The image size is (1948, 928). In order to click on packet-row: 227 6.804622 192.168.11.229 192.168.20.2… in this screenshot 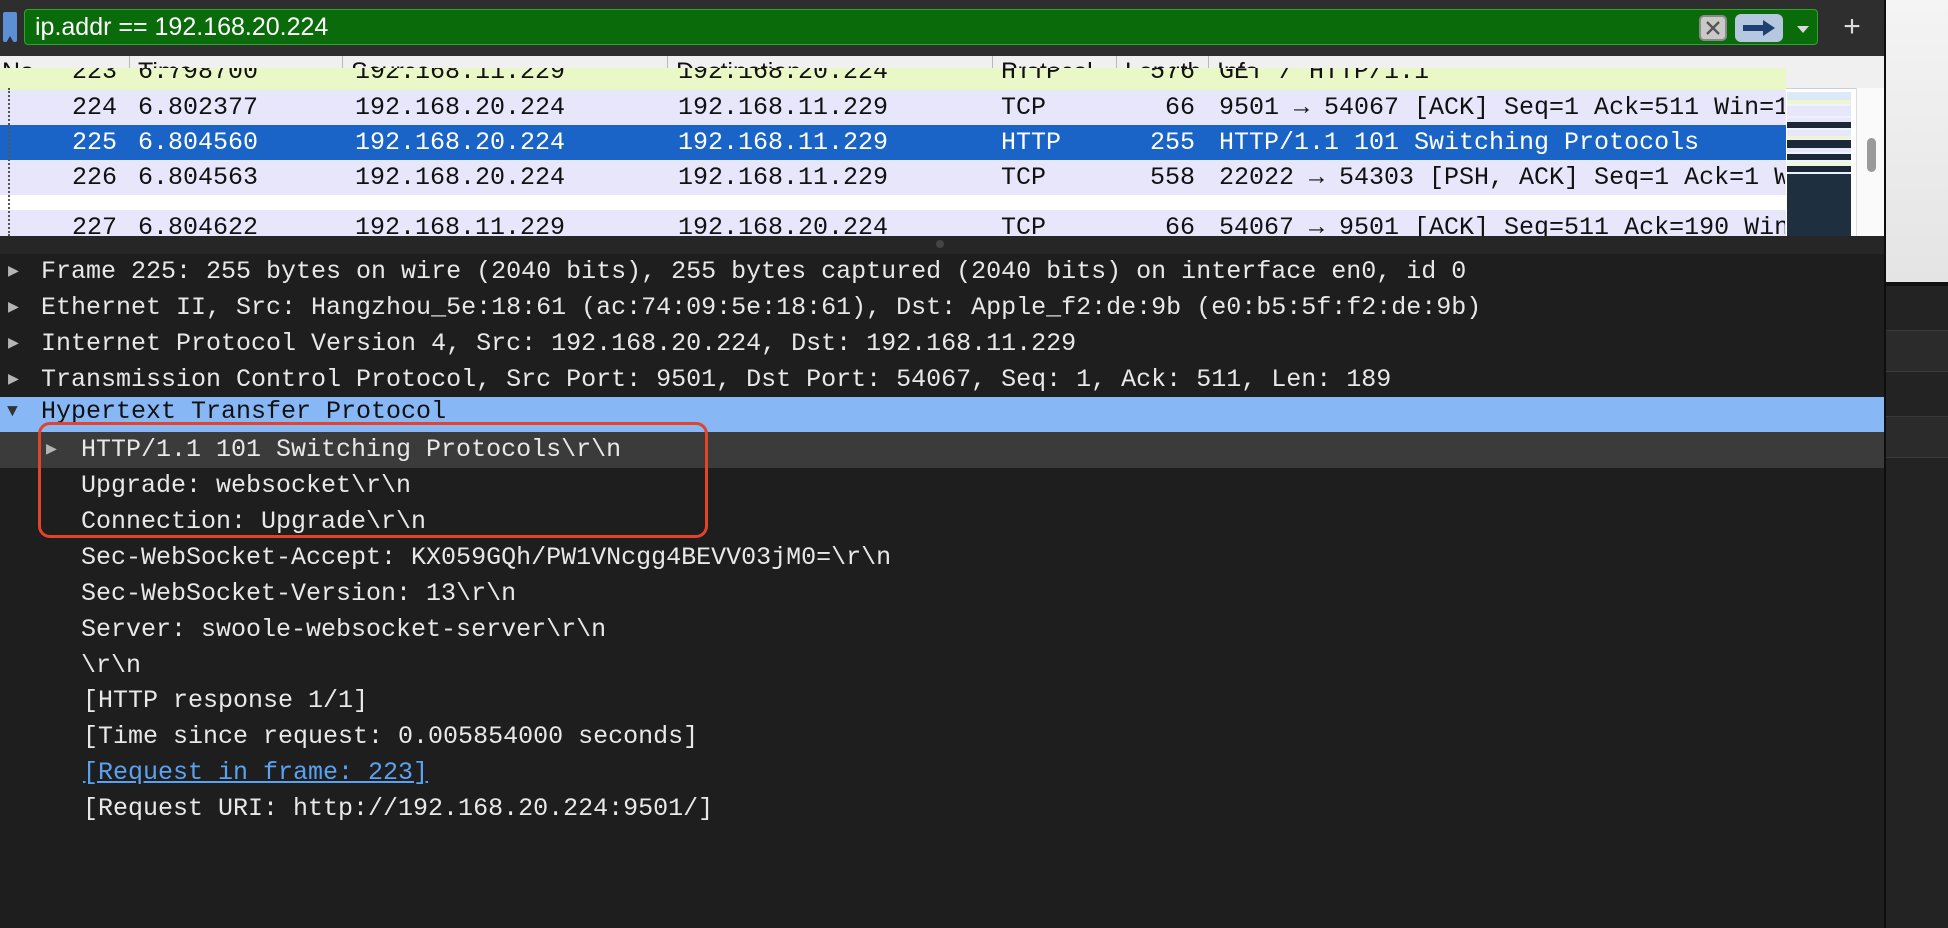, I will do `click(893, 223)`.